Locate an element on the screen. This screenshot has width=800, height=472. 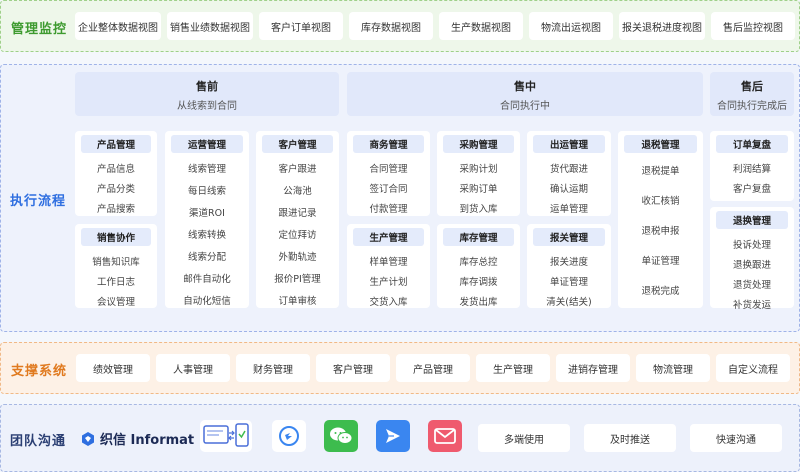
informat-logo-icon is located at coordinates (88, 438).